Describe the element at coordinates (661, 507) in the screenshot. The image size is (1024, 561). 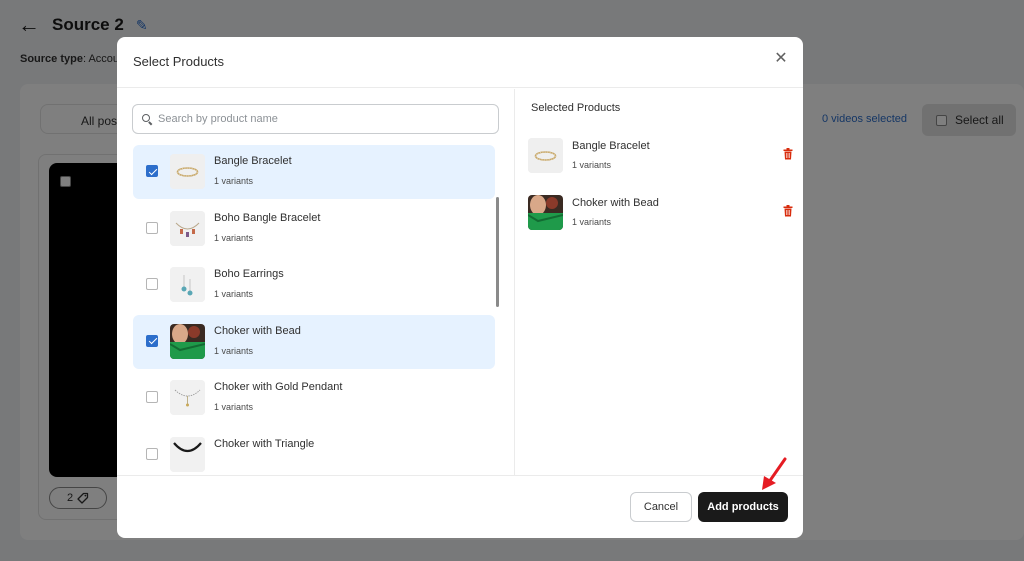
I see `cancel-button: Cancel` at that location.